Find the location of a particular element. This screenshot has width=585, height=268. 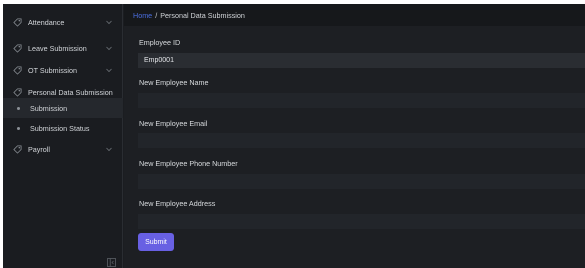

employee-phone-field is located at coordinates (361, 181).